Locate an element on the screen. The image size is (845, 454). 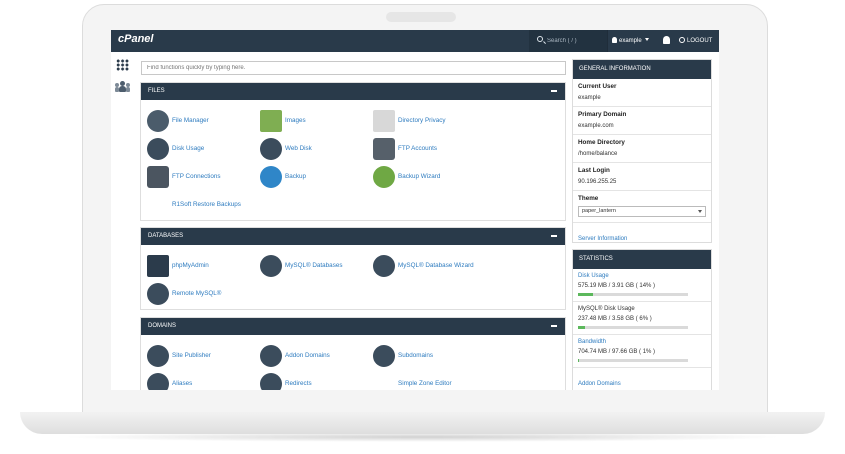
subdomains-label: Subdomains is located at coordinates (416, 355).